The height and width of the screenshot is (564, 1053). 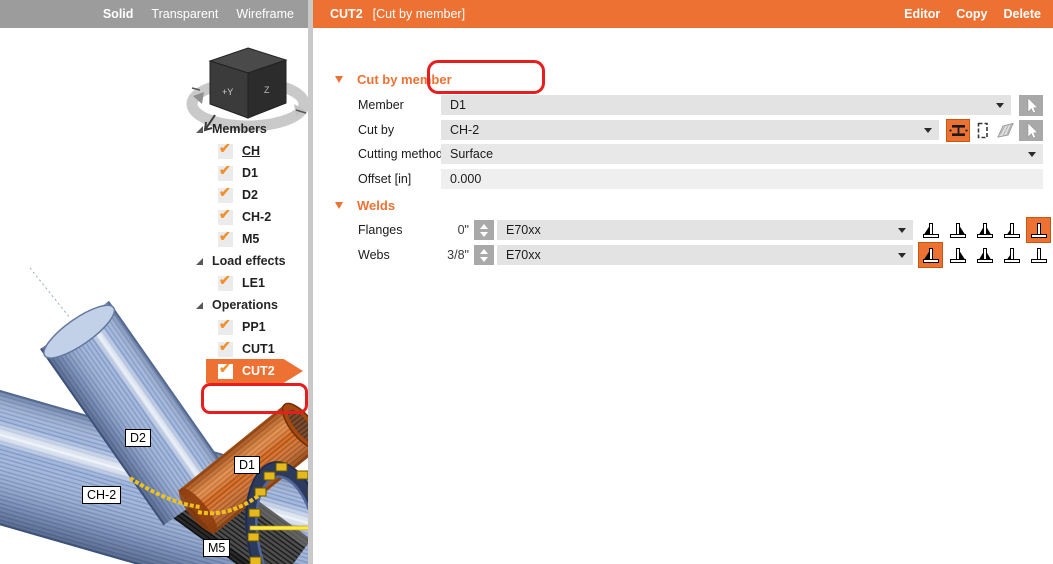 What do you see at coordinates (484, 255) in the screenshot?
I see `webs-size-stepper` at bounding box center [484, 255].